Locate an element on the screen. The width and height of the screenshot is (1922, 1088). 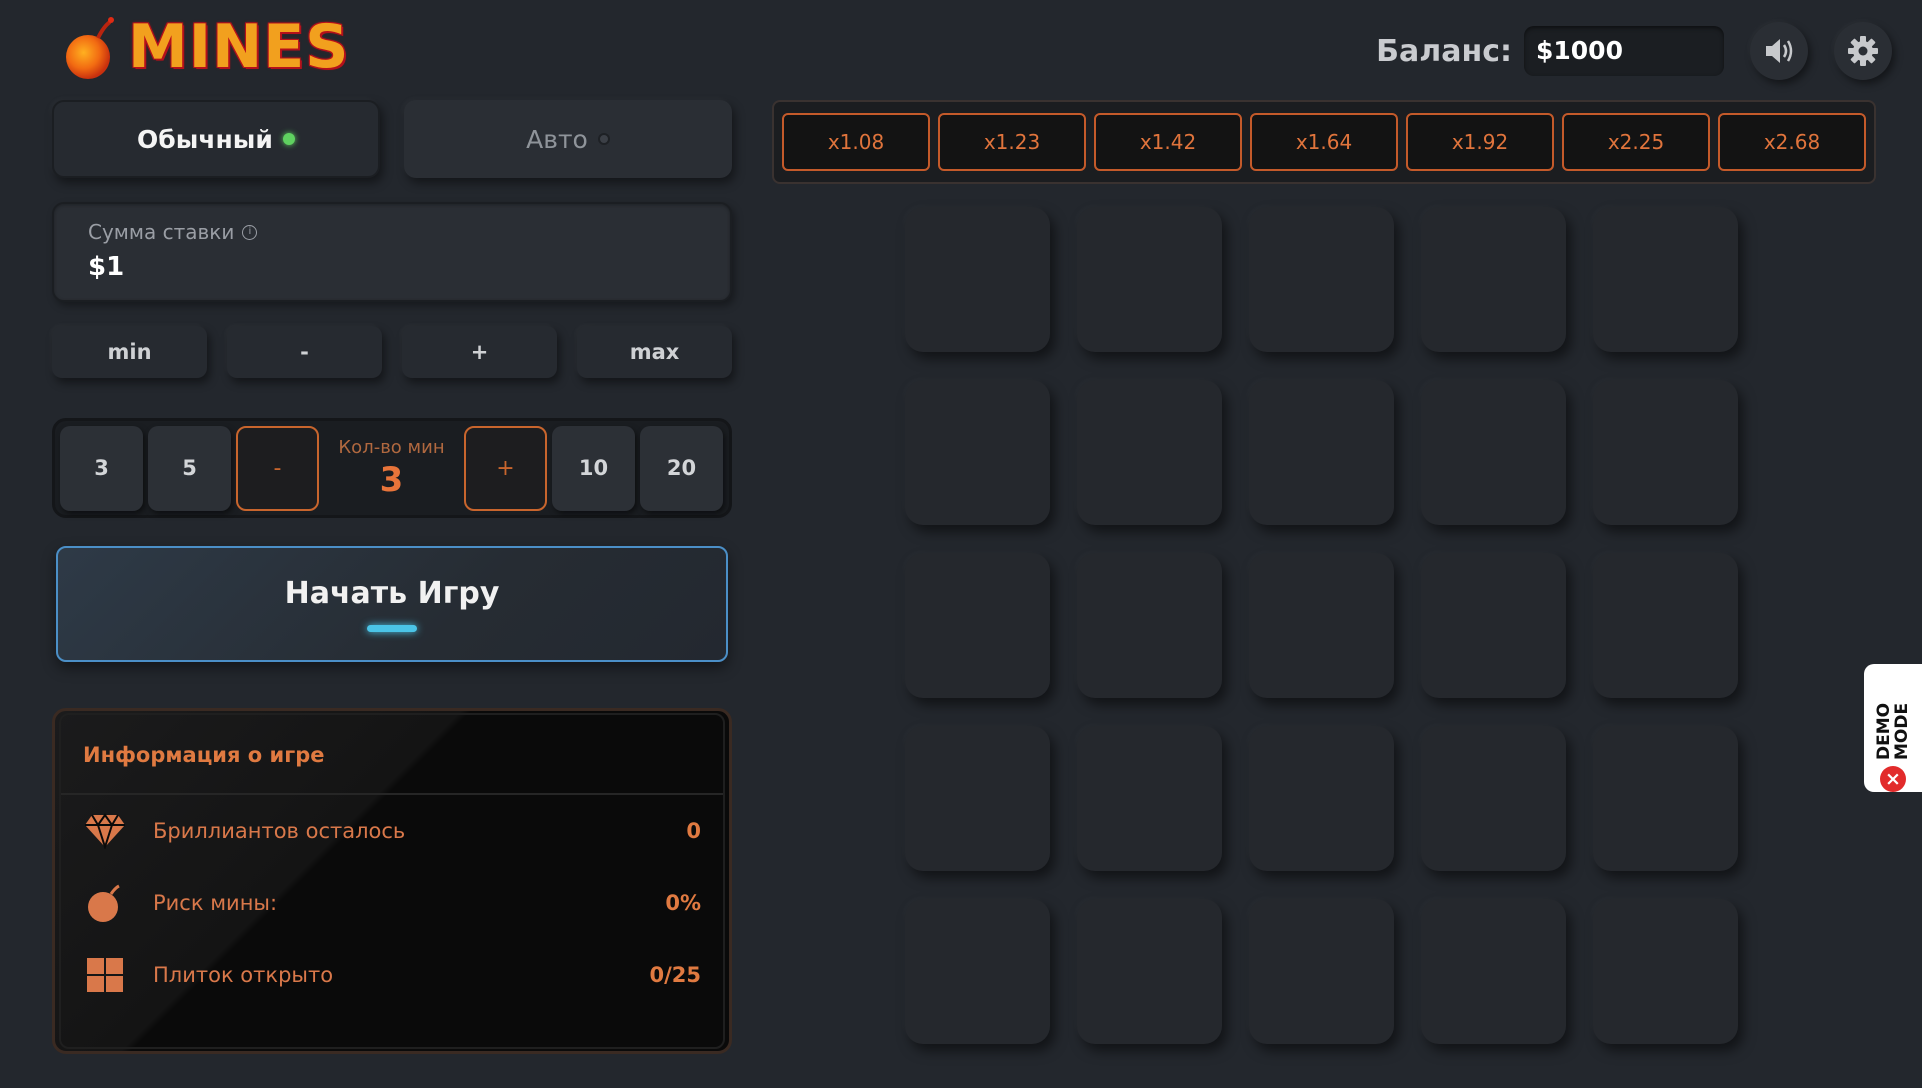
multiplier-chip: x1.92 is located at coordinates (1480, 142).